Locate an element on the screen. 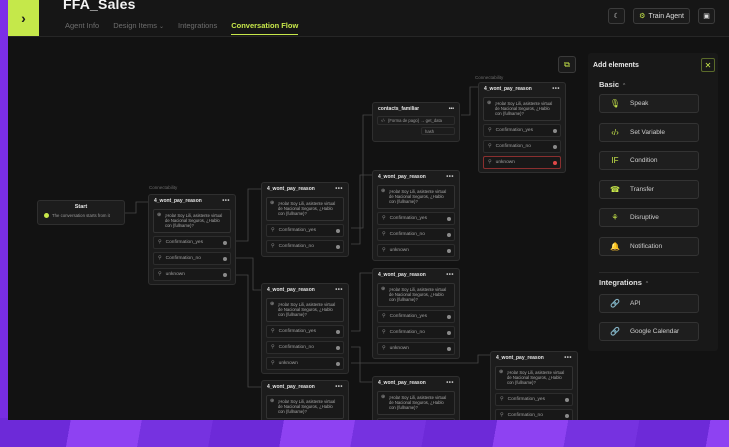  add-google-calendar-button: 🔗 Google Calendar is located at coordinates (649, 331).